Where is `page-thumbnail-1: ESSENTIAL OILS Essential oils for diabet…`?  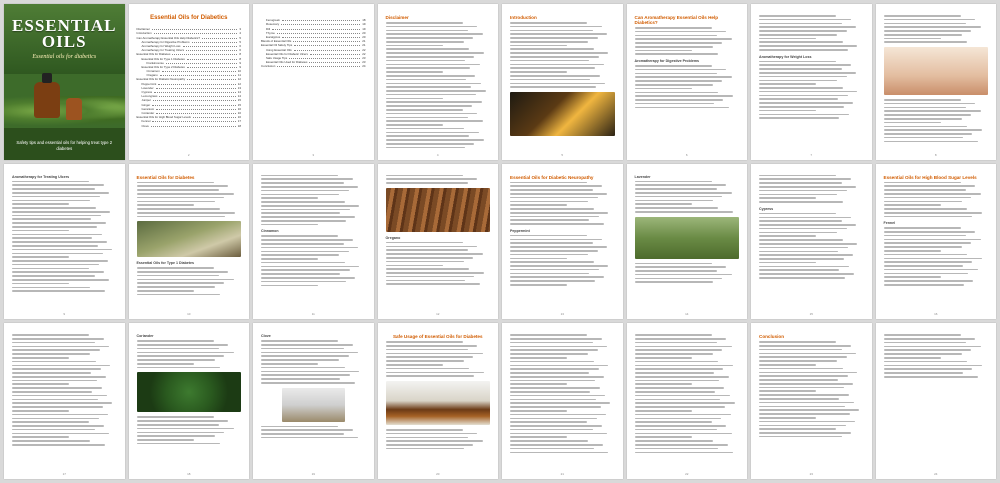
page-thumbnail-1: ESSENTIAL OILS Essential oils for diabet… is located at coordinates (64, 82).